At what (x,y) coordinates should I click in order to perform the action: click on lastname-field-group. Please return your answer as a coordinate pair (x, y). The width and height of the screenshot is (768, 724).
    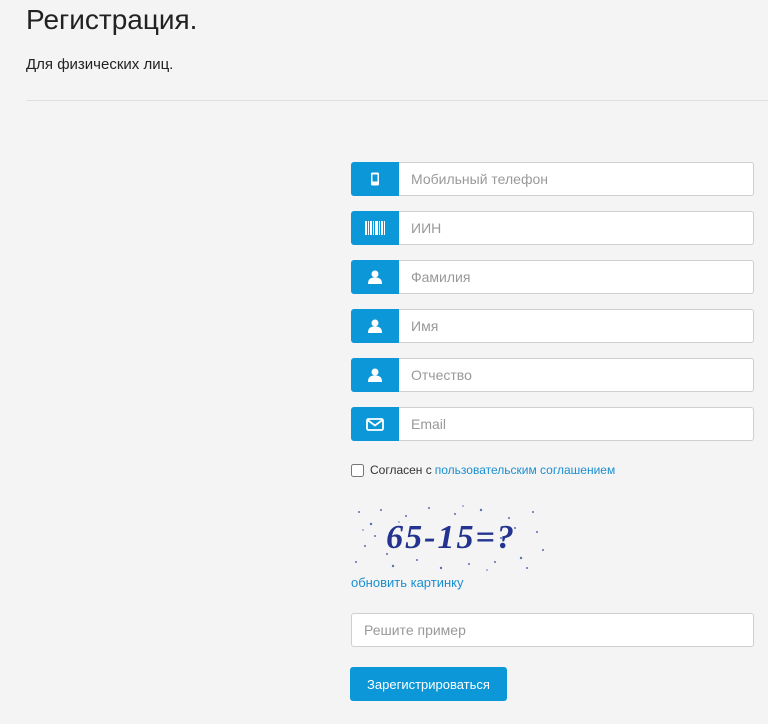
    Looking at the image, I should click on (552, 277).